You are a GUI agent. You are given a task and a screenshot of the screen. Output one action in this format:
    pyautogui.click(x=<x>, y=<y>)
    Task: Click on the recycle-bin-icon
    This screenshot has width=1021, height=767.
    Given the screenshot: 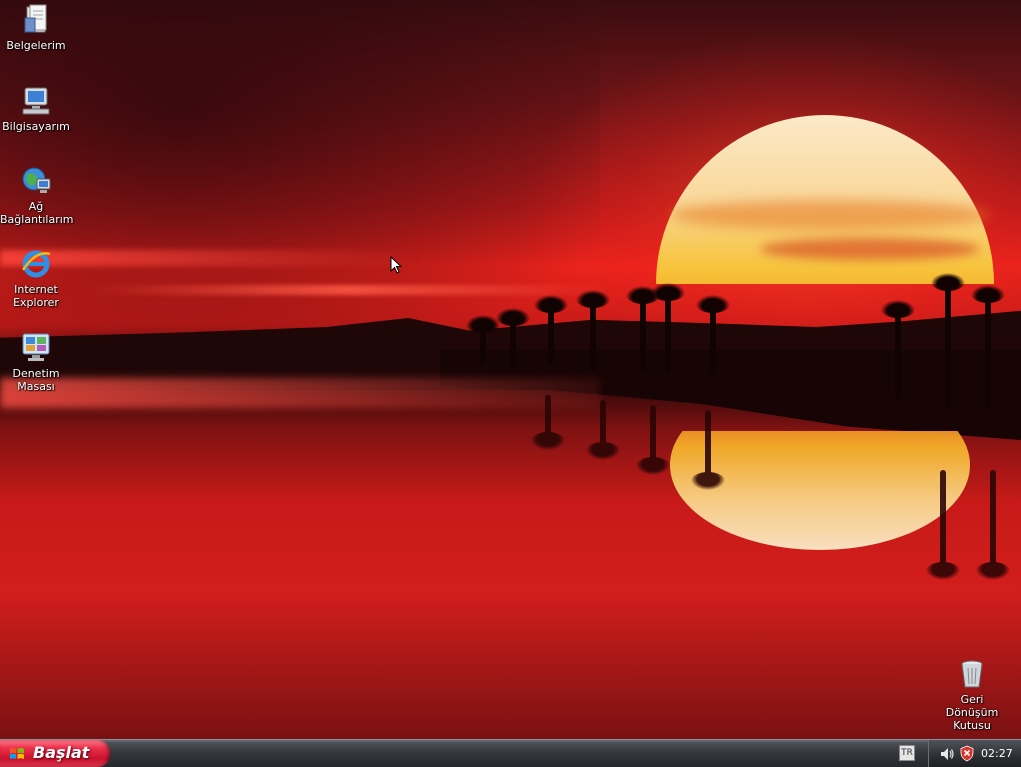 What is the action you would take?
    pyautogui.click(x=972, y=674)
    